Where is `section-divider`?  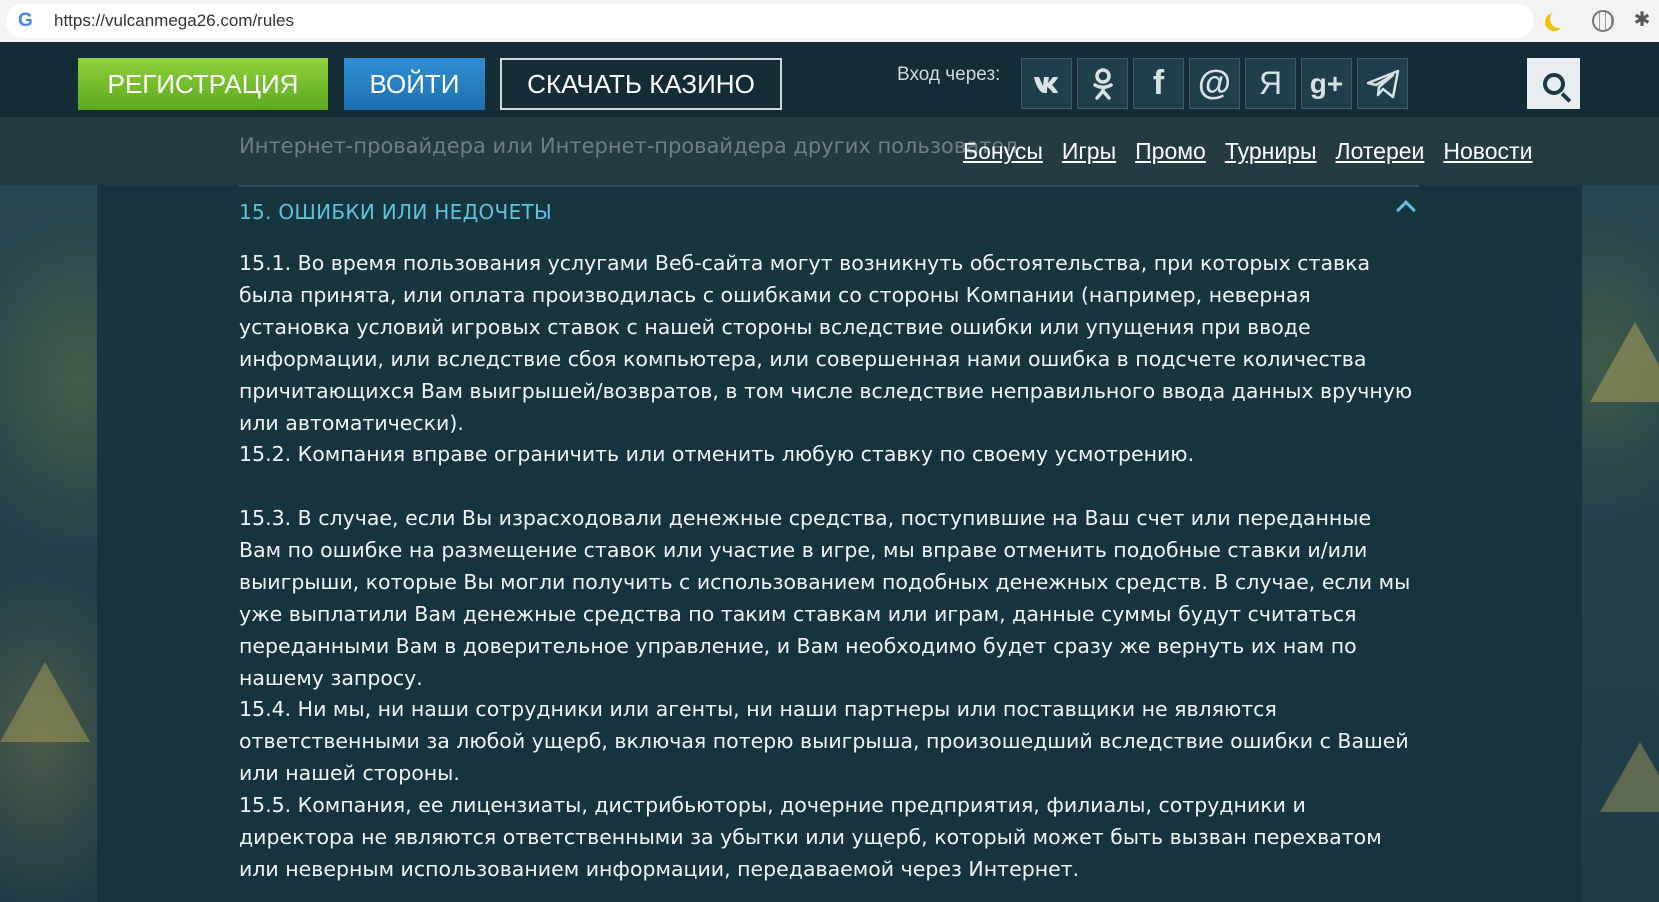 section-divider is located at coordinates (829, 186).